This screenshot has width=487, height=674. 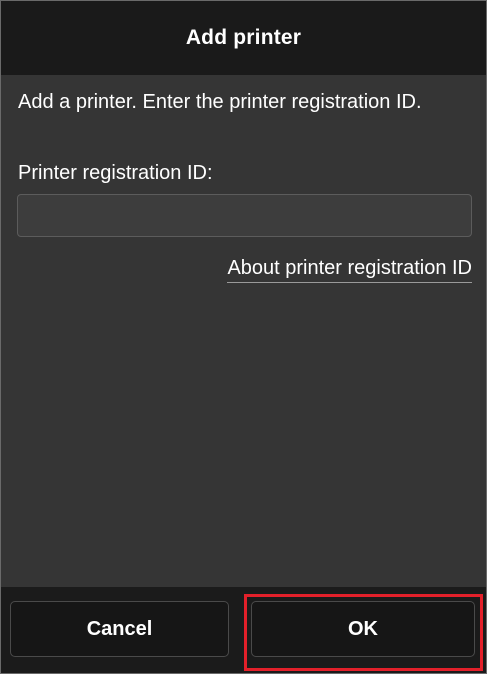 I want to click on button-bar: Cancel OK, so click(x=243, y=630).